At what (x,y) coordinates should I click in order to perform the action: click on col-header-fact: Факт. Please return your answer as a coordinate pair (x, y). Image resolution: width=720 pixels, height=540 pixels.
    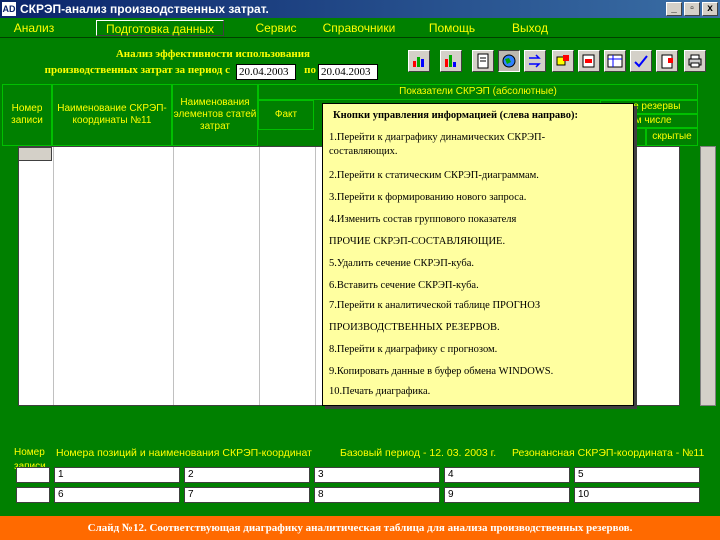
    Looking at the image, I should click on (286, 115).